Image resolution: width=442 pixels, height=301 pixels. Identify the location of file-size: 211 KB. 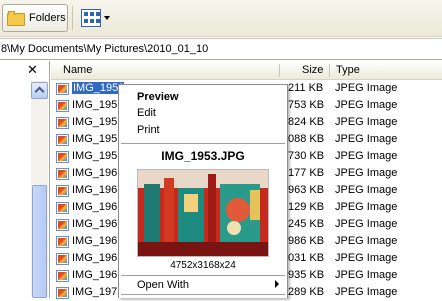
(306, 88).